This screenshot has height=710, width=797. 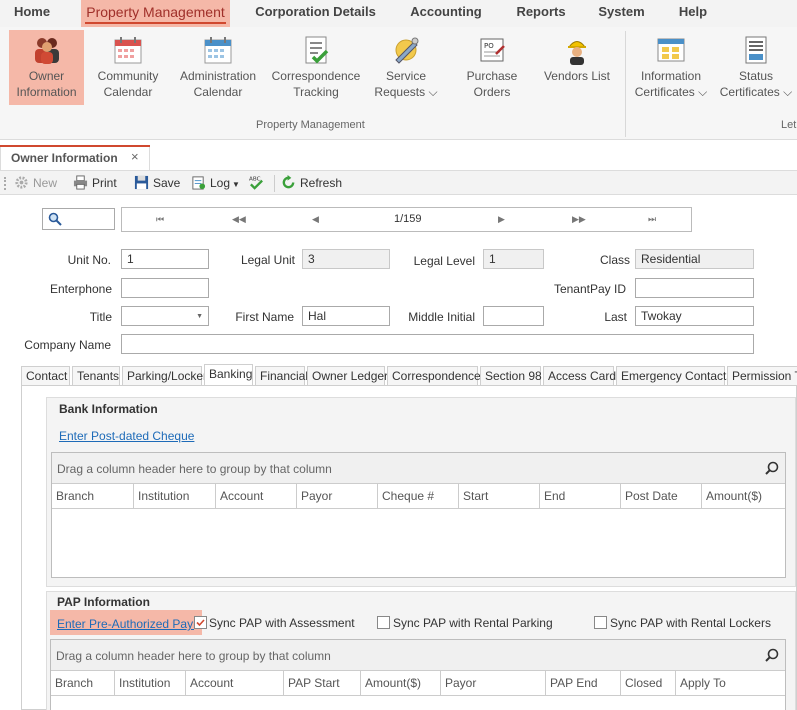 I want to click on menu-help: Help, so click(x=693, y=13).